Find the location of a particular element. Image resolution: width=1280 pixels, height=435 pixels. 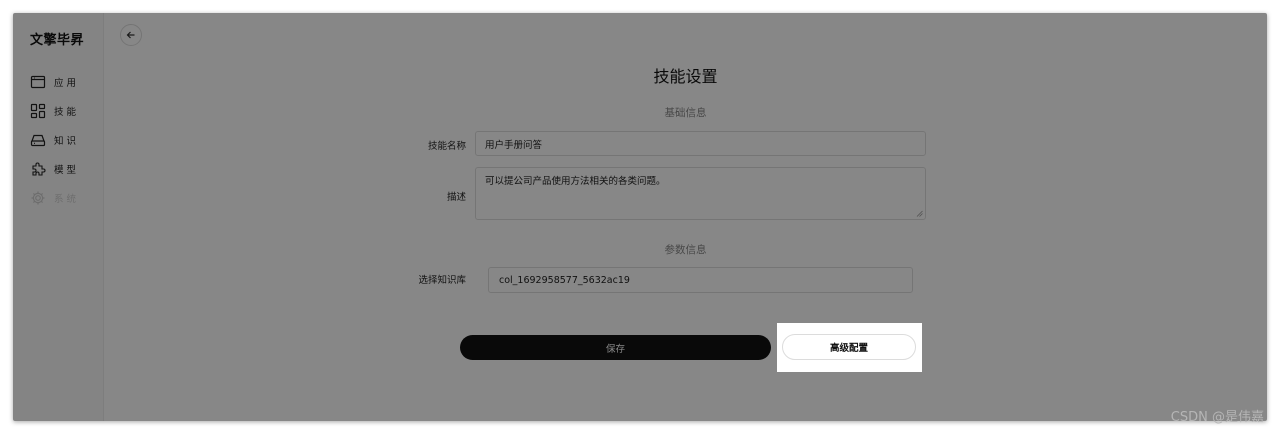

sidebar-item-label: 应用 is located at coordinates (67, 83).